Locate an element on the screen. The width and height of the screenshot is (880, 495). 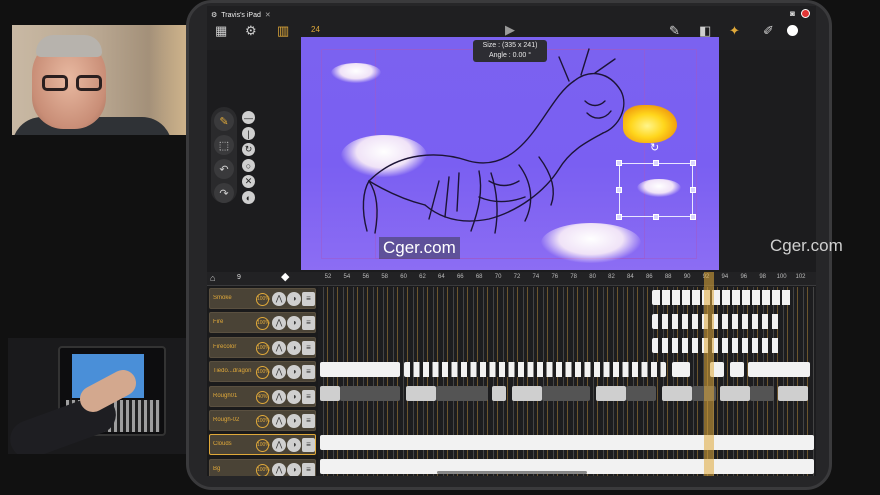
rotate-icon: ↻ is located at coordinates (248, 149).